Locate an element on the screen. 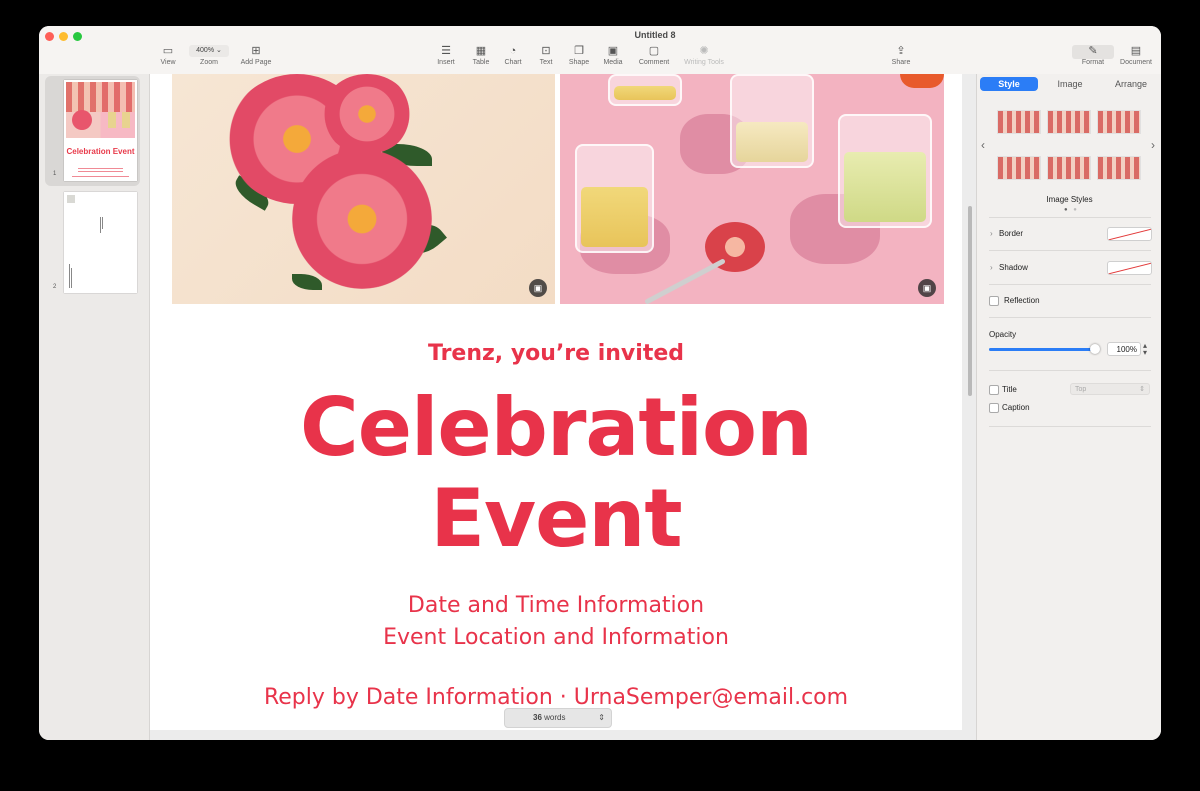 The height and width of the screenshot is (791, 1200). title-checkbox is located at coordinates (994, 390).